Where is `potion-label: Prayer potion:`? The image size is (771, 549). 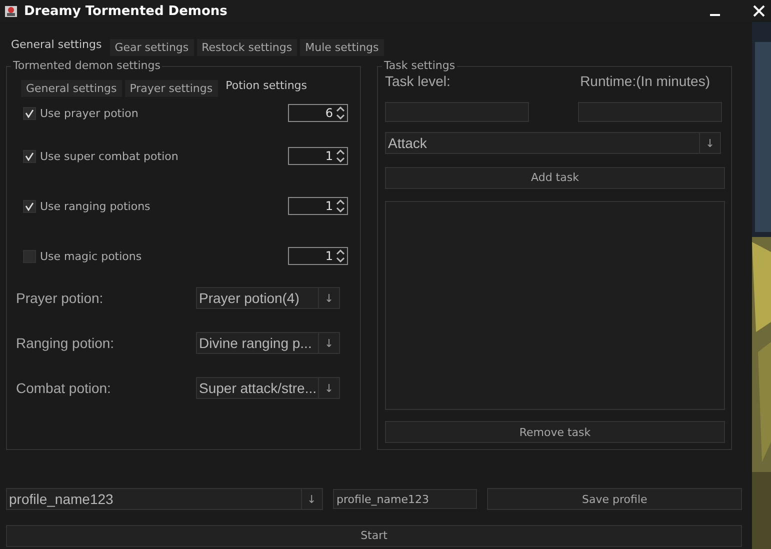 potion-label: Prayer potion: is located at coordinates (60, 298).